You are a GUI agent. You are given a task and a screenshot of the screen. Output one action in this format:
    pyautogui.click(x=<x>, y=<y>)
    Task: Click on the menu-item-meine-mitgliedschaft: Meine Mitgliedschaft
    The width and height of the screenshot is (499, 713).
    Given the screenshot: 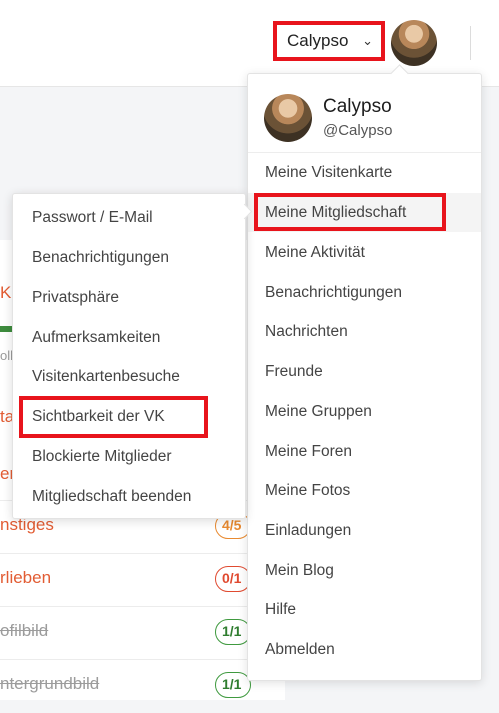 What is the action you would take?
    pyautogui.click(x=364, y=212)
    